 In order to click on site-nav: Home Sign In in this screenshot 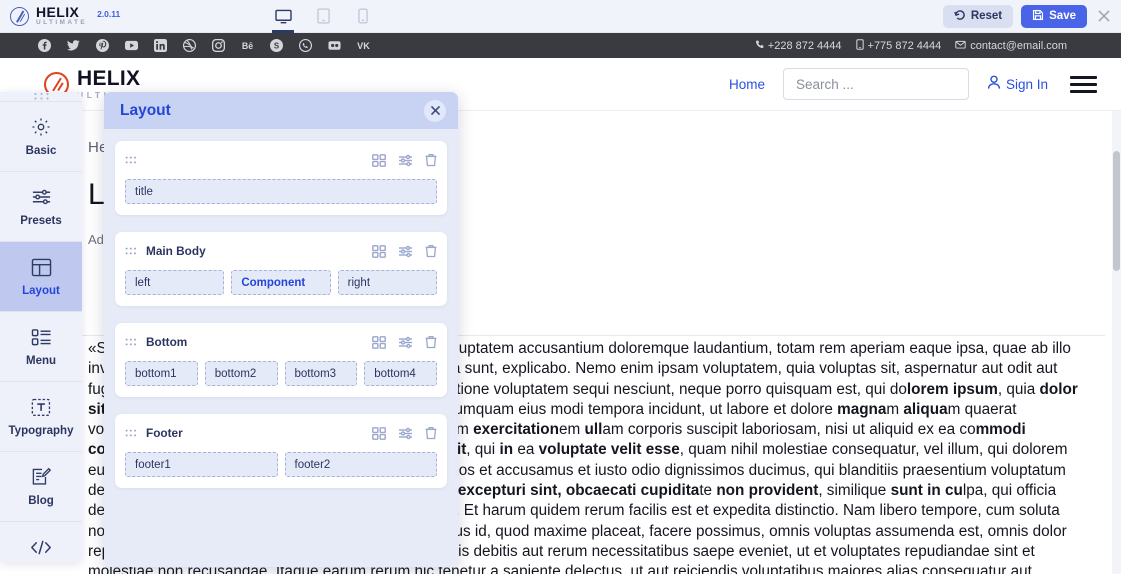, I will do `click(913, 84)`.